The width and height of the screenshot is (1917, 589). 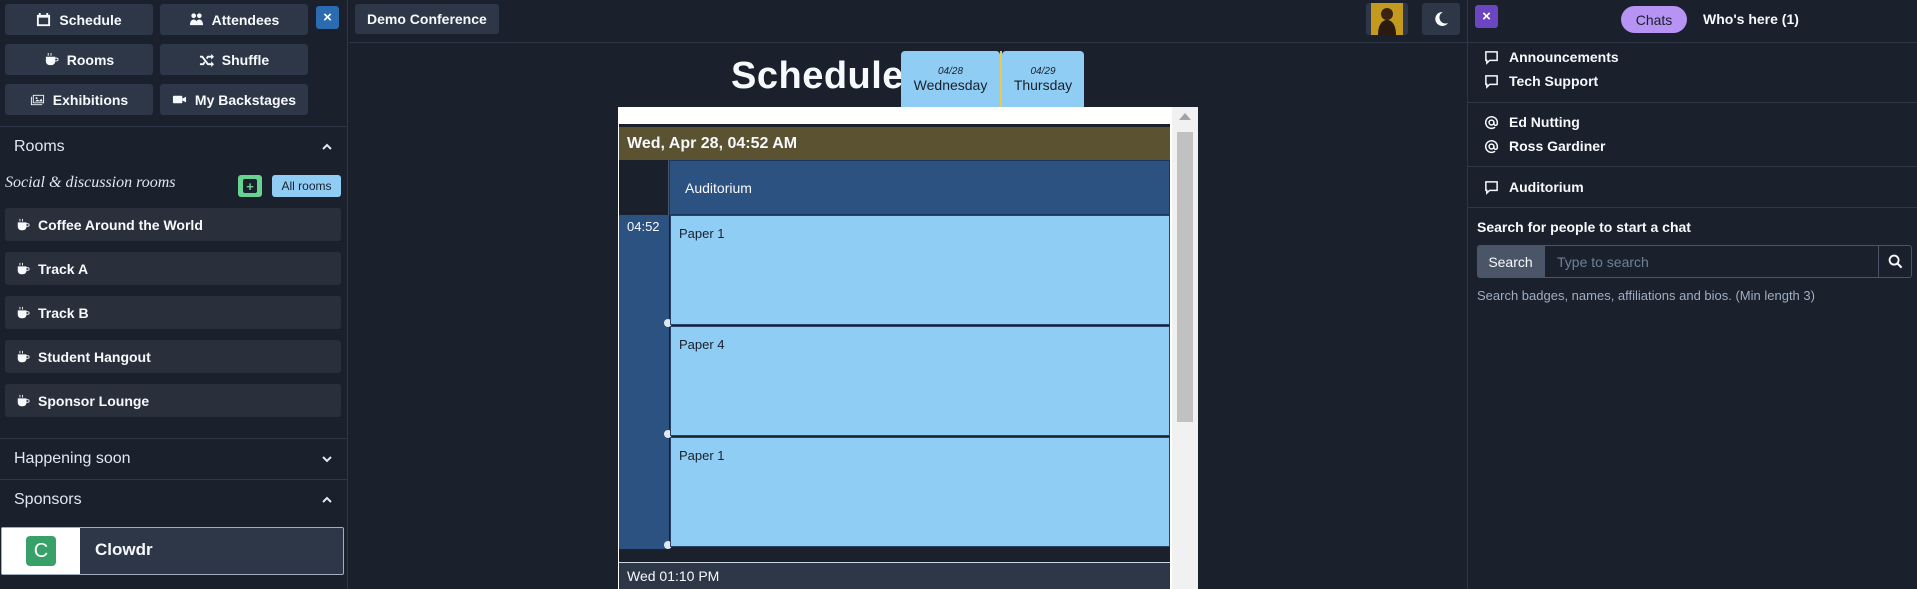 I want to click on tab-thursday: 04/29 Thursday, so click(x=1043, y=79).